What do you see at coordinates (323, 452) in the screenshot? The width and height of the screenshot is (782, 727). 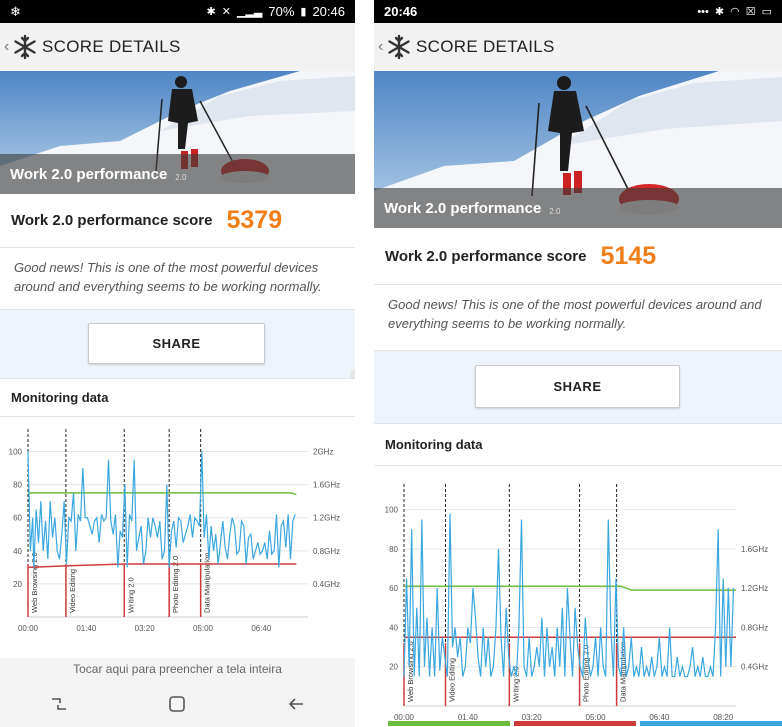 I see `y-right-tick-label: 2GHz` at bounding box center [323, 452].